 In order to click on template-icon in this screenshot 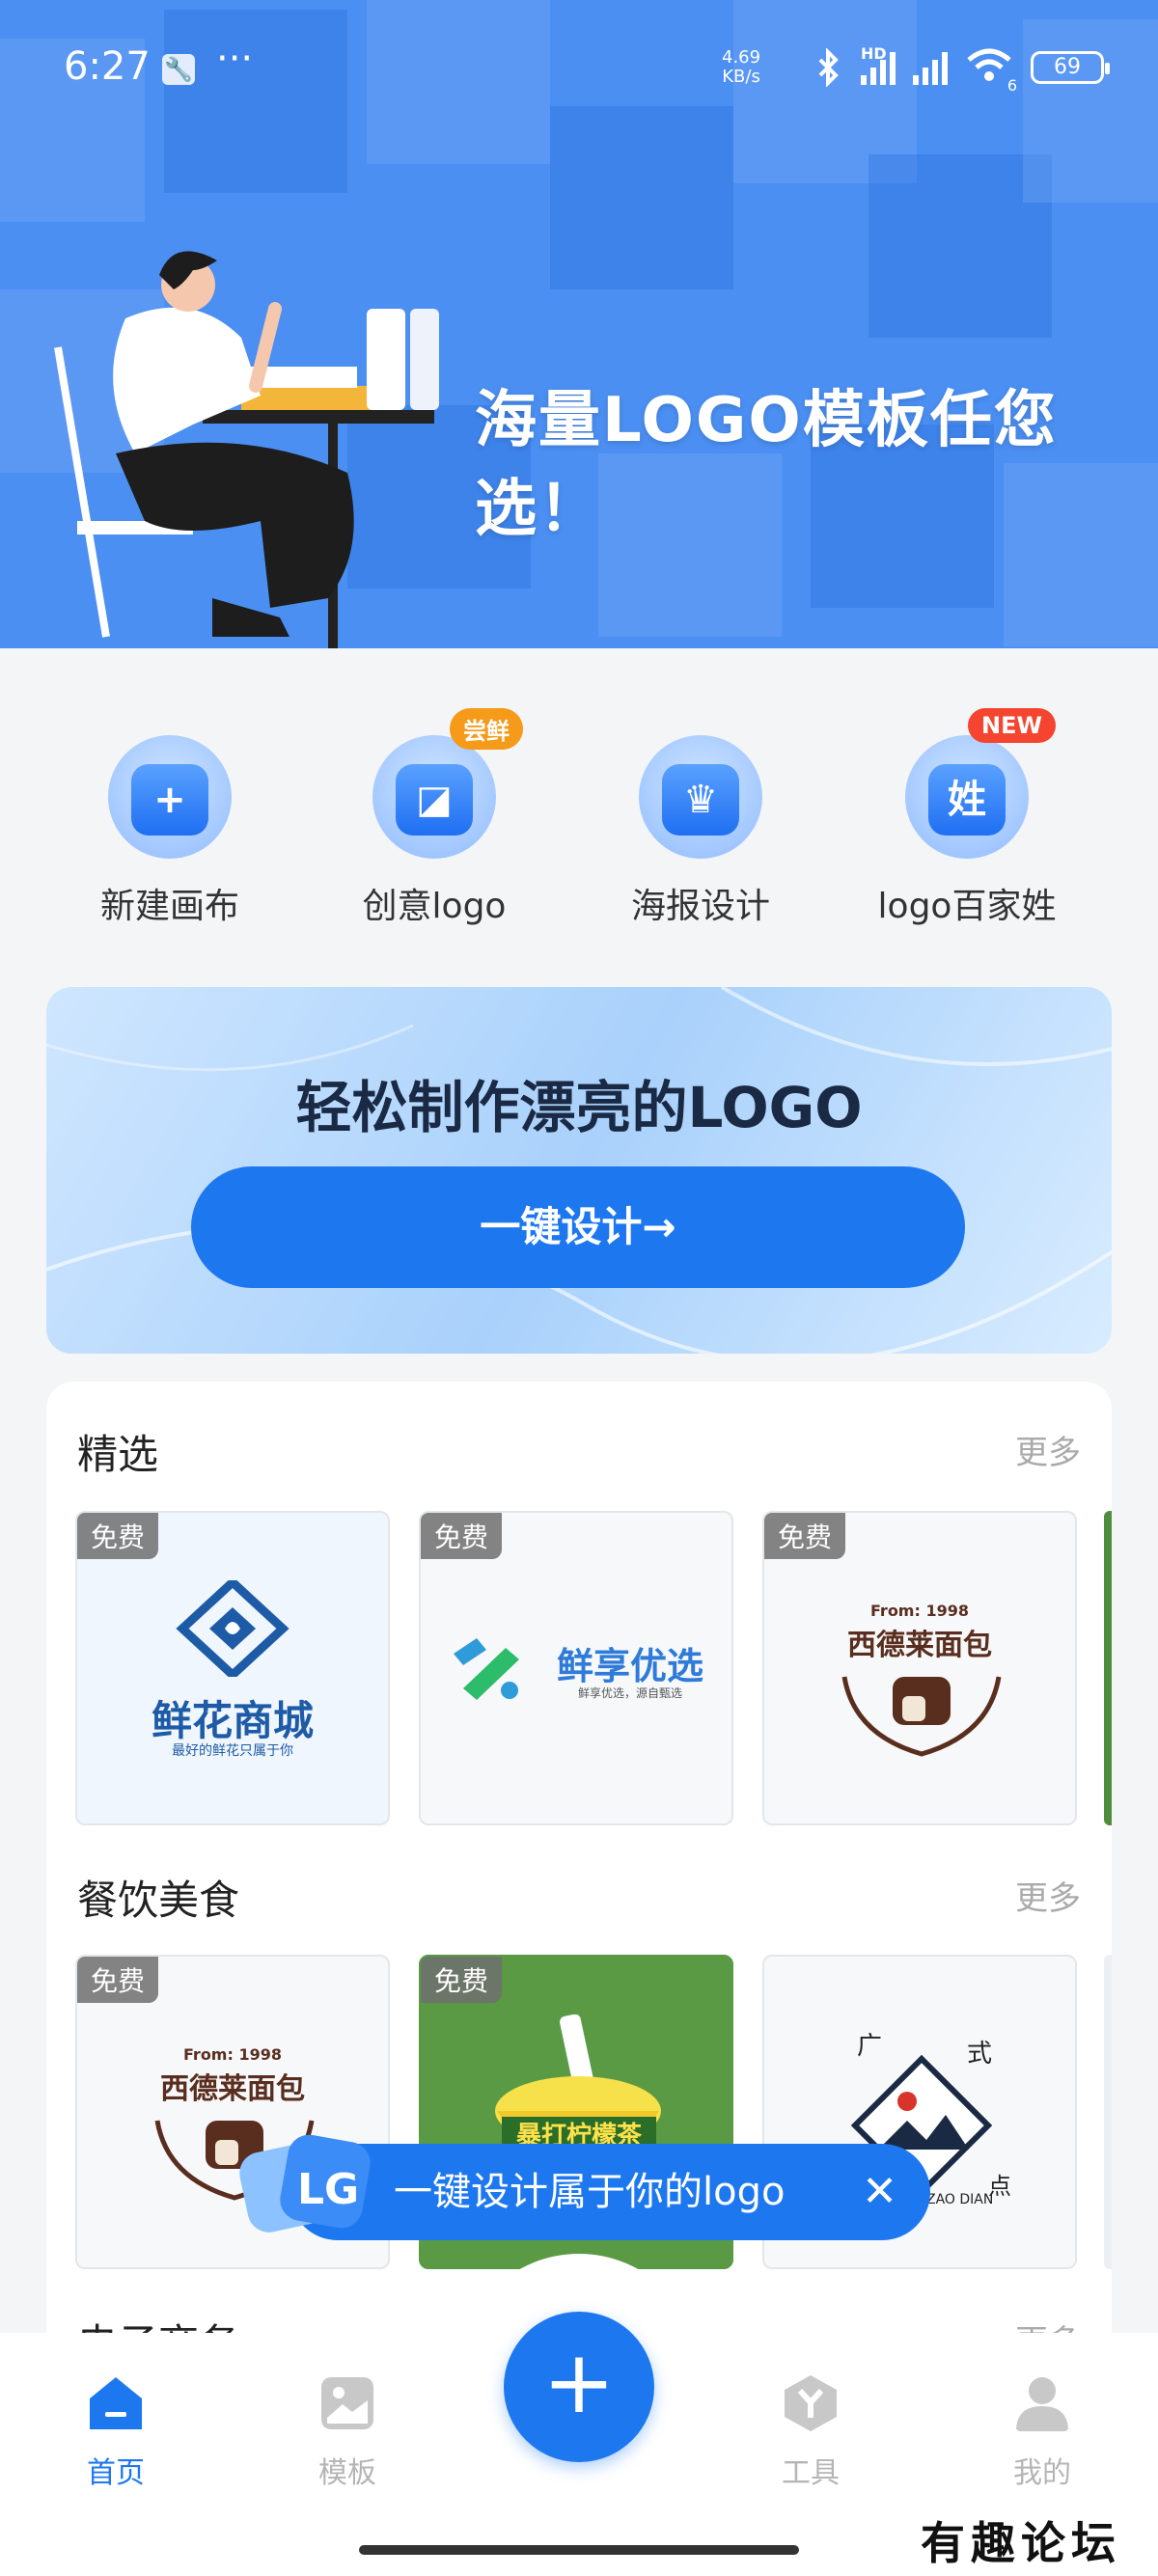, I will do `click(347, 2403)`.